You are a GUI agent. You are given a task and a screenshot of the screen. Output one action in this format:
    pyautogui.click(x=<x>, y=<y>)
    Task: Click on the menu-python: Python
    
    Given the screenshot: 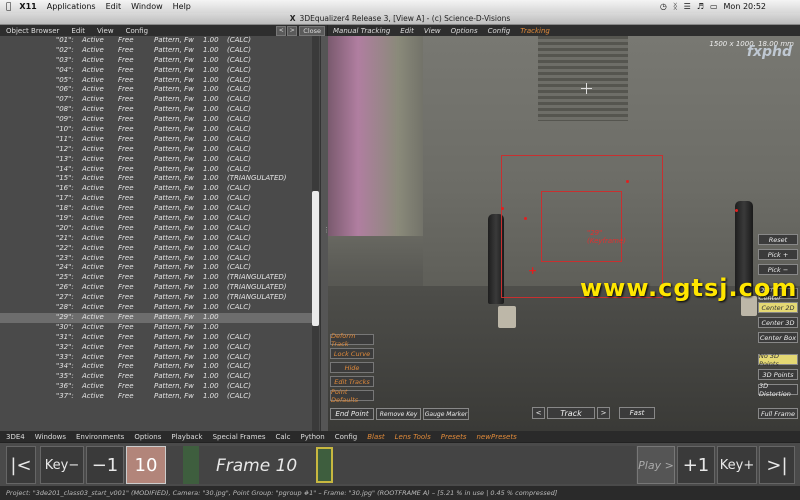 What is the action you would take?
    pyautogui.click(x=312, y=437)
    